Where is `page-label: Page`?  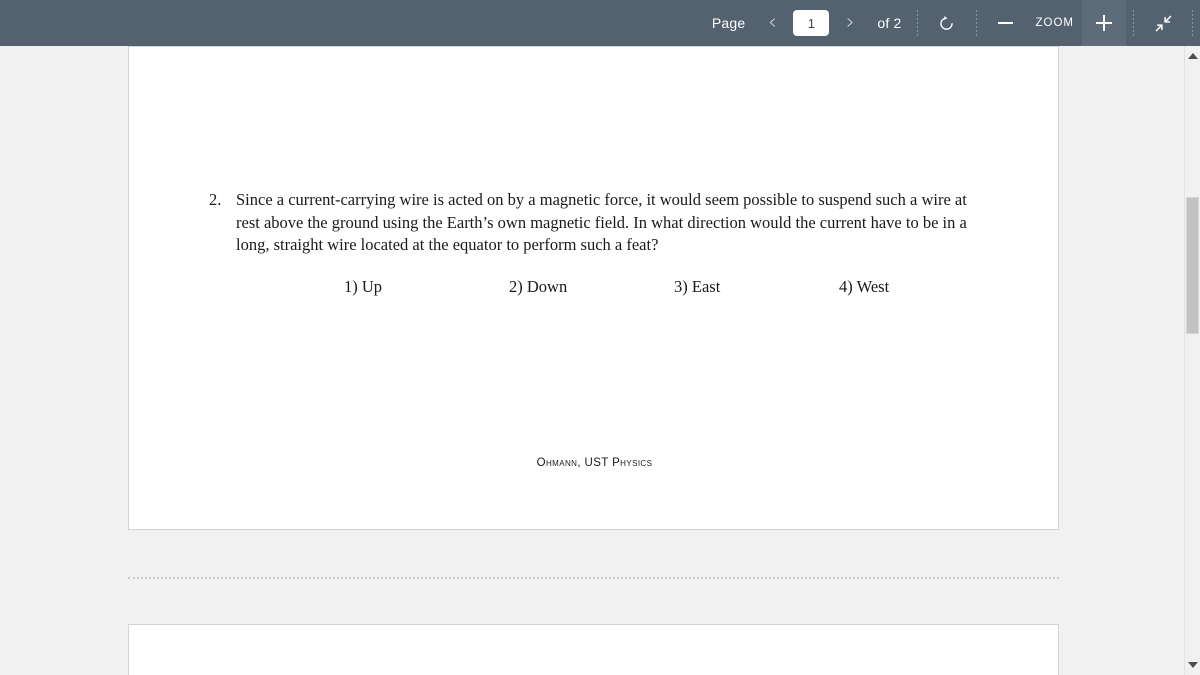 page-label: Page is located at coordinates (728, 23).